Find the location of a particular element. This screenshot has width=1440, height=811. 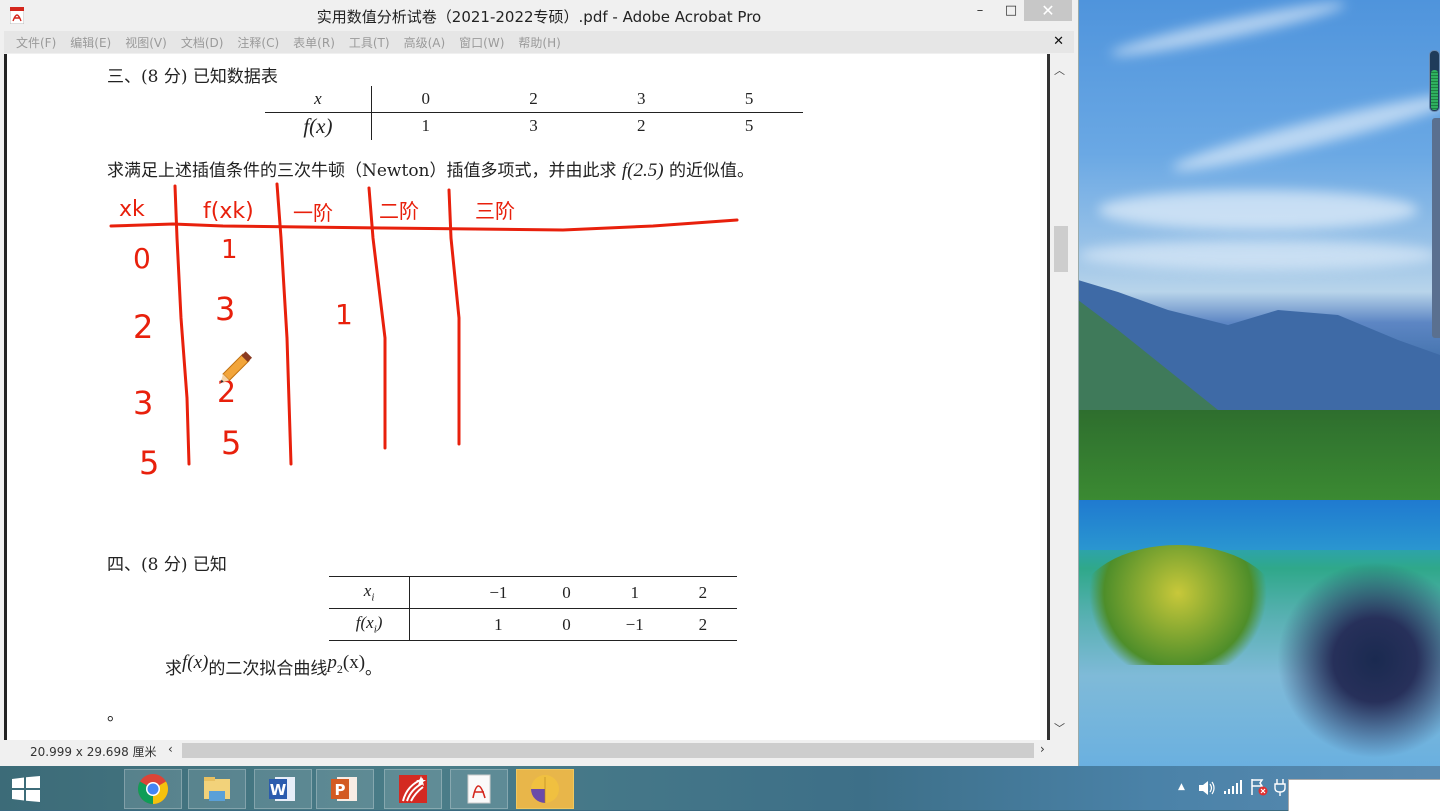

pie-tool-icon is located at coordinates (545, 789).